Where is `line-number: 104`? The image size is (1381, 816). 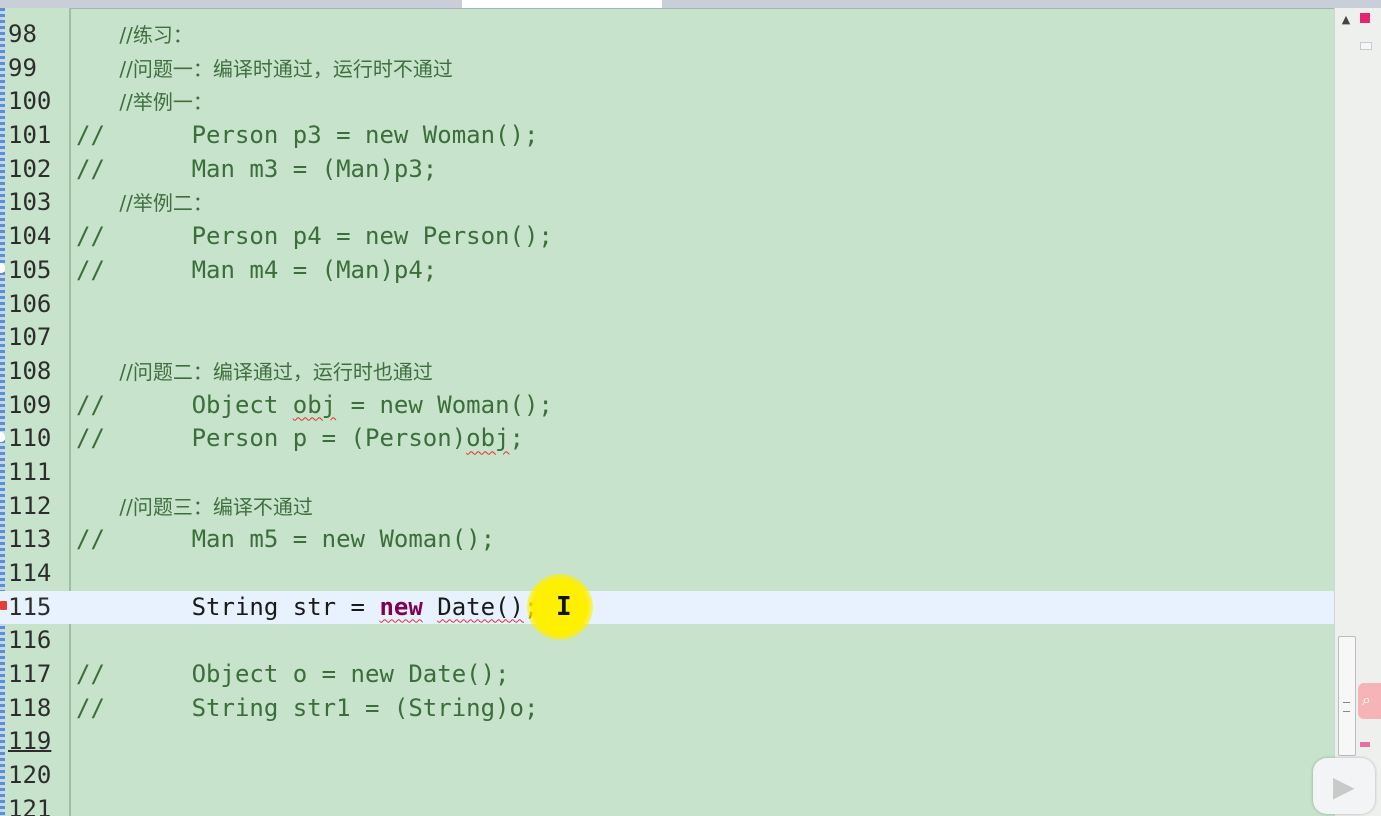
line-number: 104 is located at coordinates (30, 236).